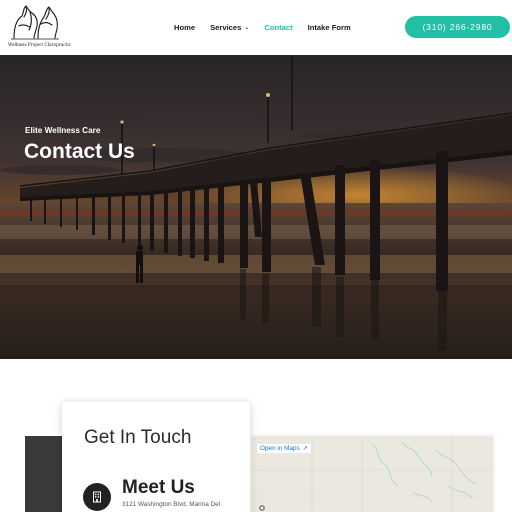 Image resolution: width=512 pixels, height=512 pixels. I want to click on nav-contact-label: Contact, so click(278, 27).